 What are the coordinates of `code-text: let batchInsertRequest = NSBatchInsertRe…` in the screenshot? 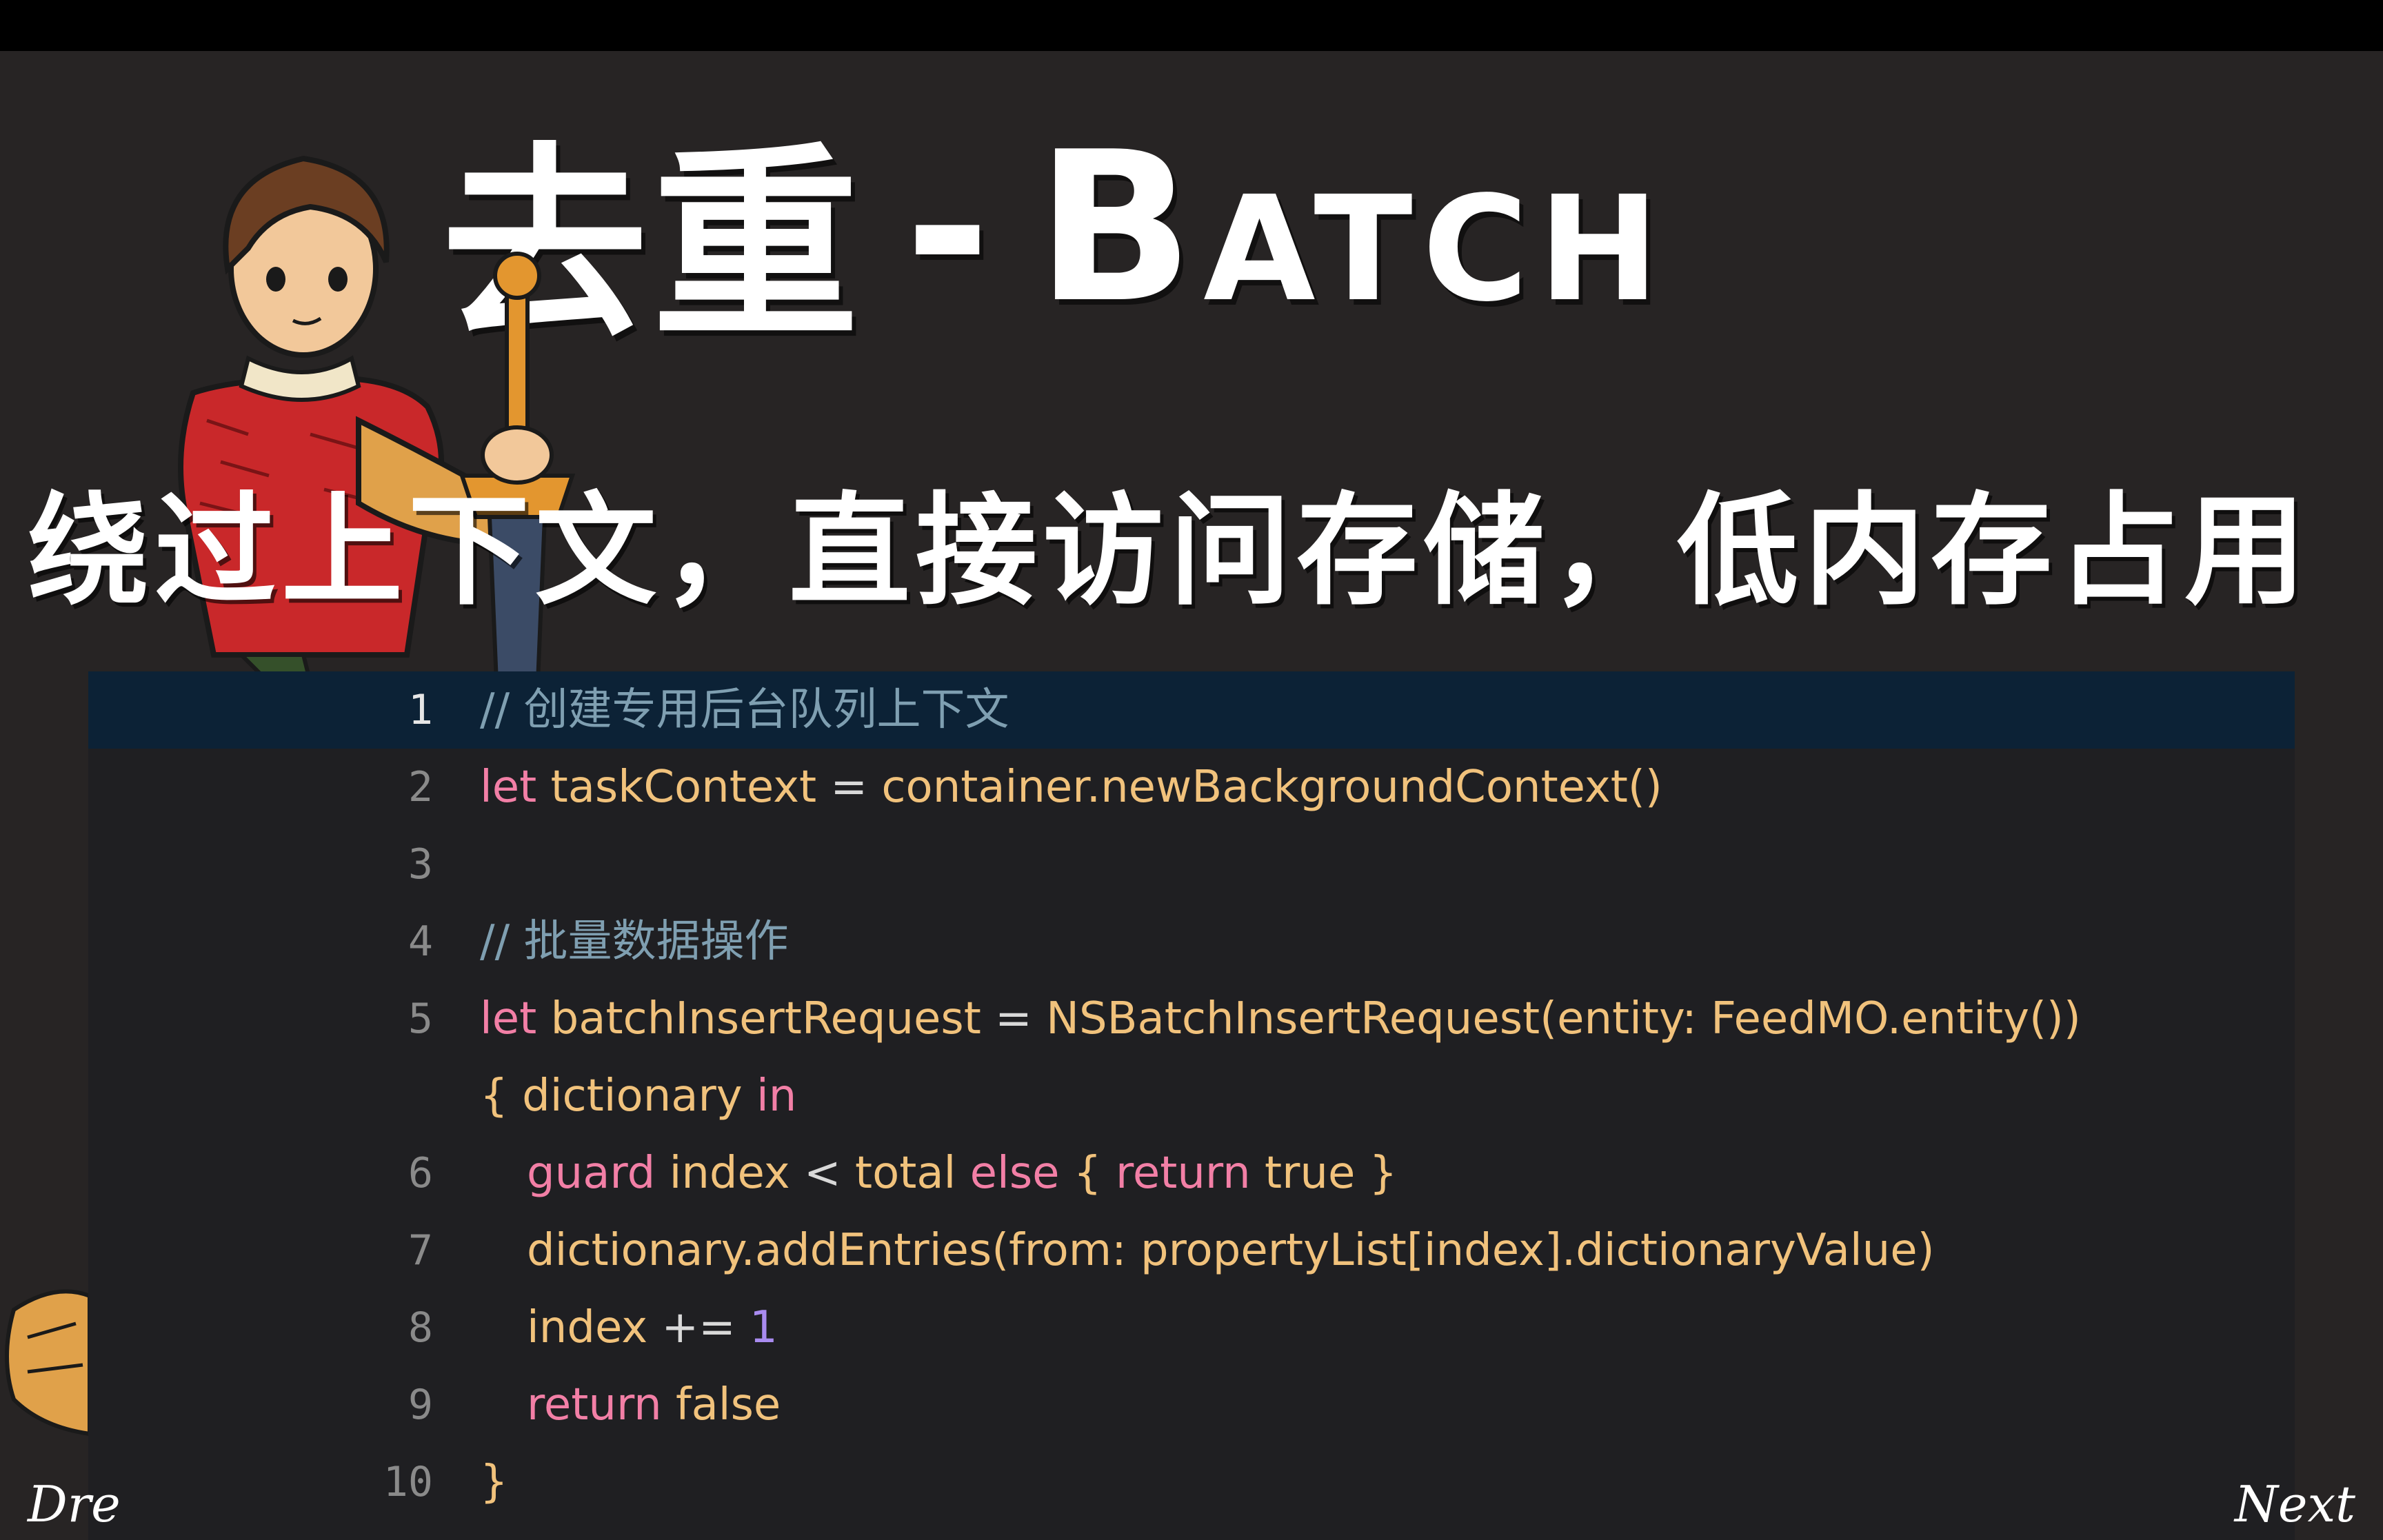 It's located at (1280, 1019).